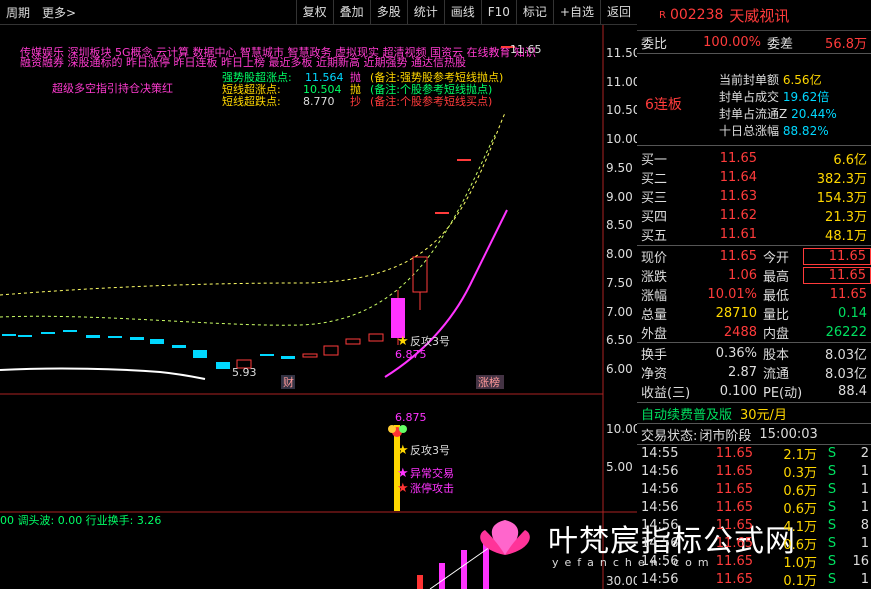  Describe the element at coordinates (754, 196) in the screenshot. I see `bid-row: 买三 11.63 154.3万` at that location.